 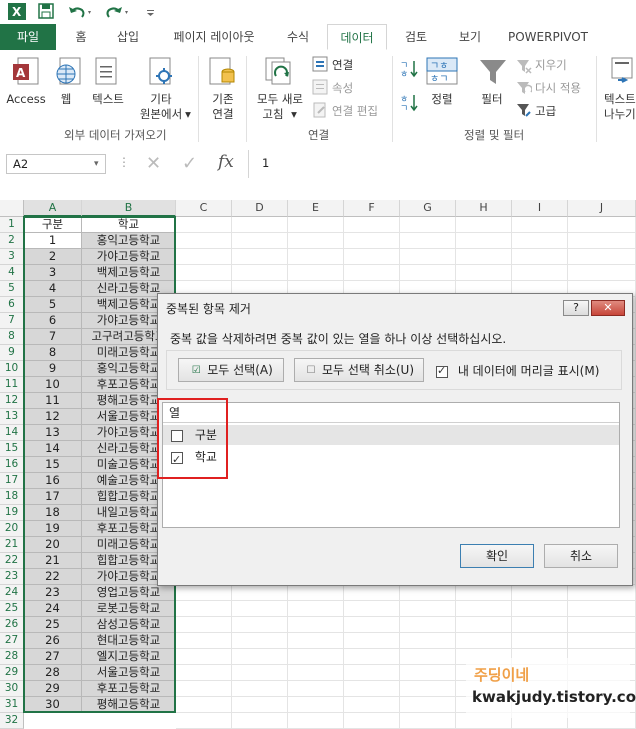 I want to click on row-header: 23, so click(x=12, y=577).